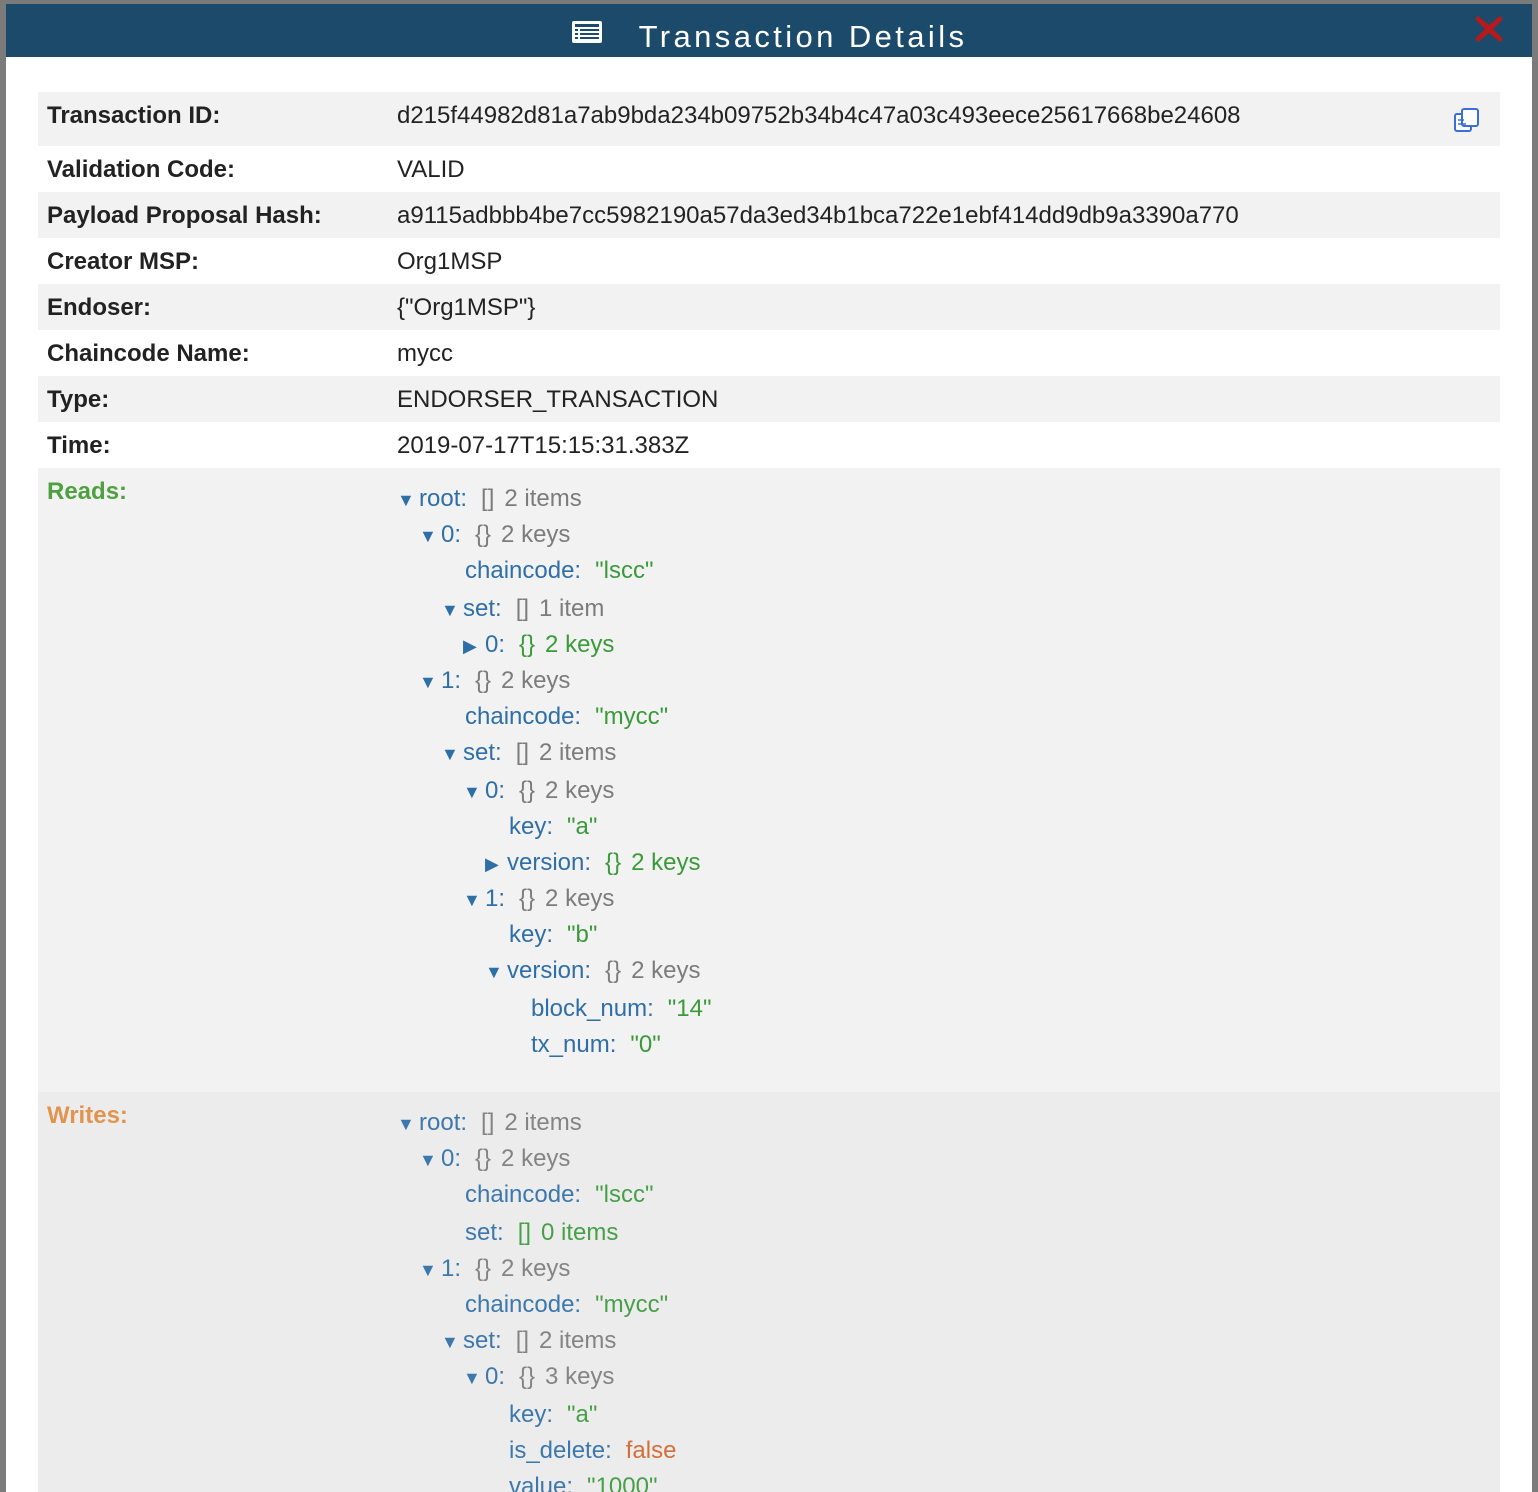  Describe the element at coordinates (651, 1450) in the screenshot. I see `tree-value: false` at that location.